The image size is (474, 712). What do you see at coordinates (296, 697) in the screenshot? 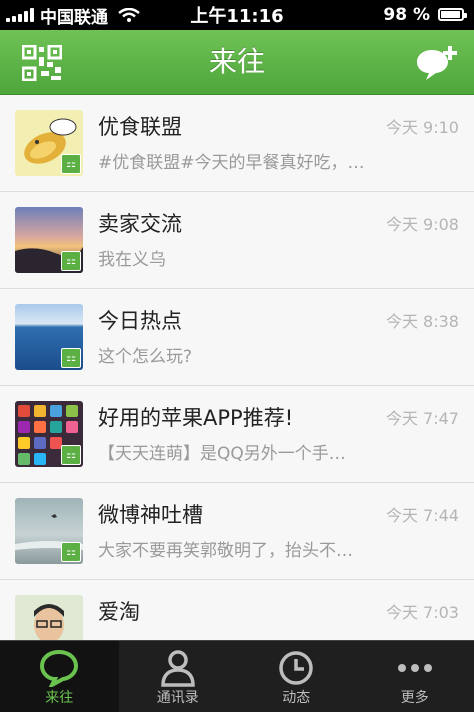
I see `tab-label: 动态` at bounding box center [296, 697].